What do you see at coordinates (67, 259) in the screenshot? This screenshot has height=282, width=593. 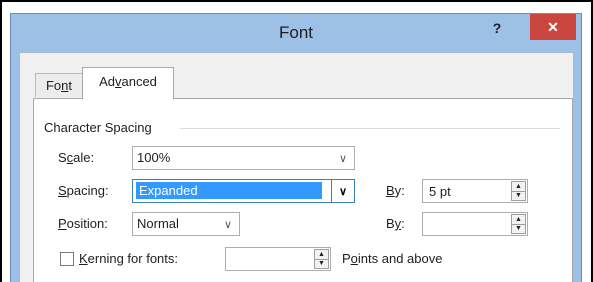 I see `kerning-checkbox` at bounding box center [67, 259].